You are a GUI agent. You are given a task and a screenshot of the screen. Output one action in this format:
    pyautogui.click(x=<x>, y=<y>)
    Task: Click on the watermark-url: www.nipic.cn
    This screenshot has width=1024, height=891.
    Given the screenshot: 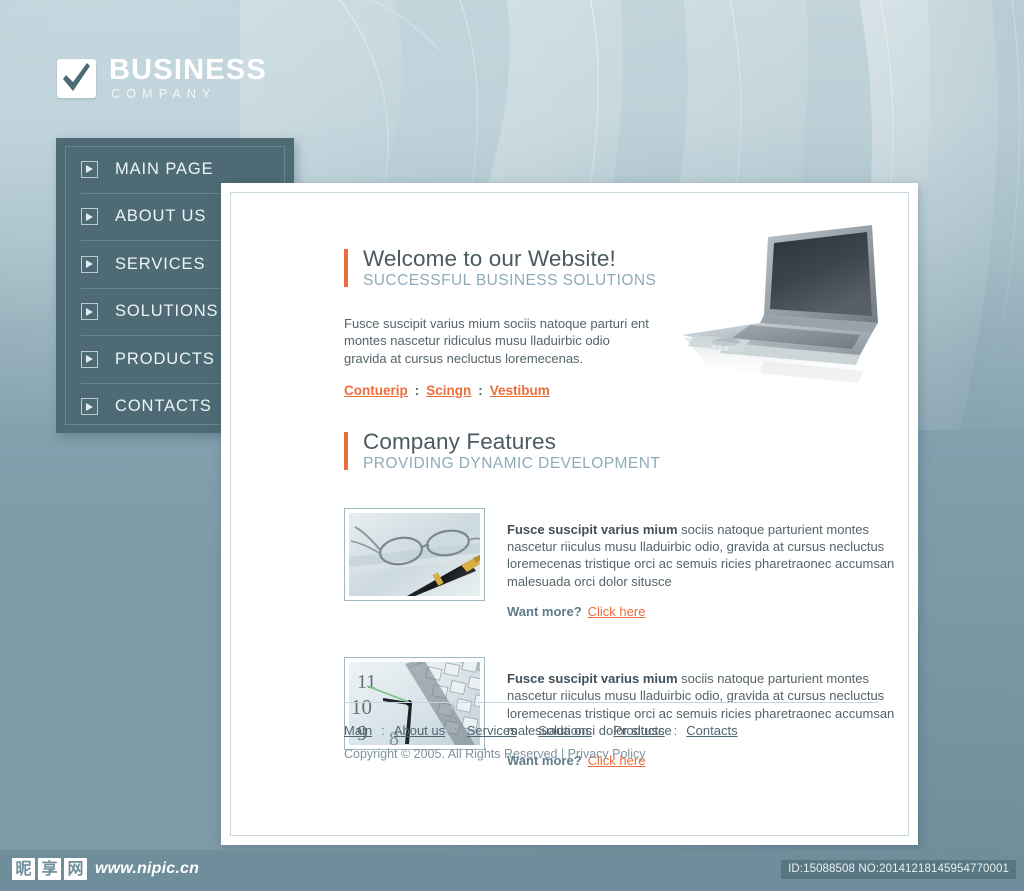 What is the action you would take?
    pyautogui.click(x=147, y=868)
    